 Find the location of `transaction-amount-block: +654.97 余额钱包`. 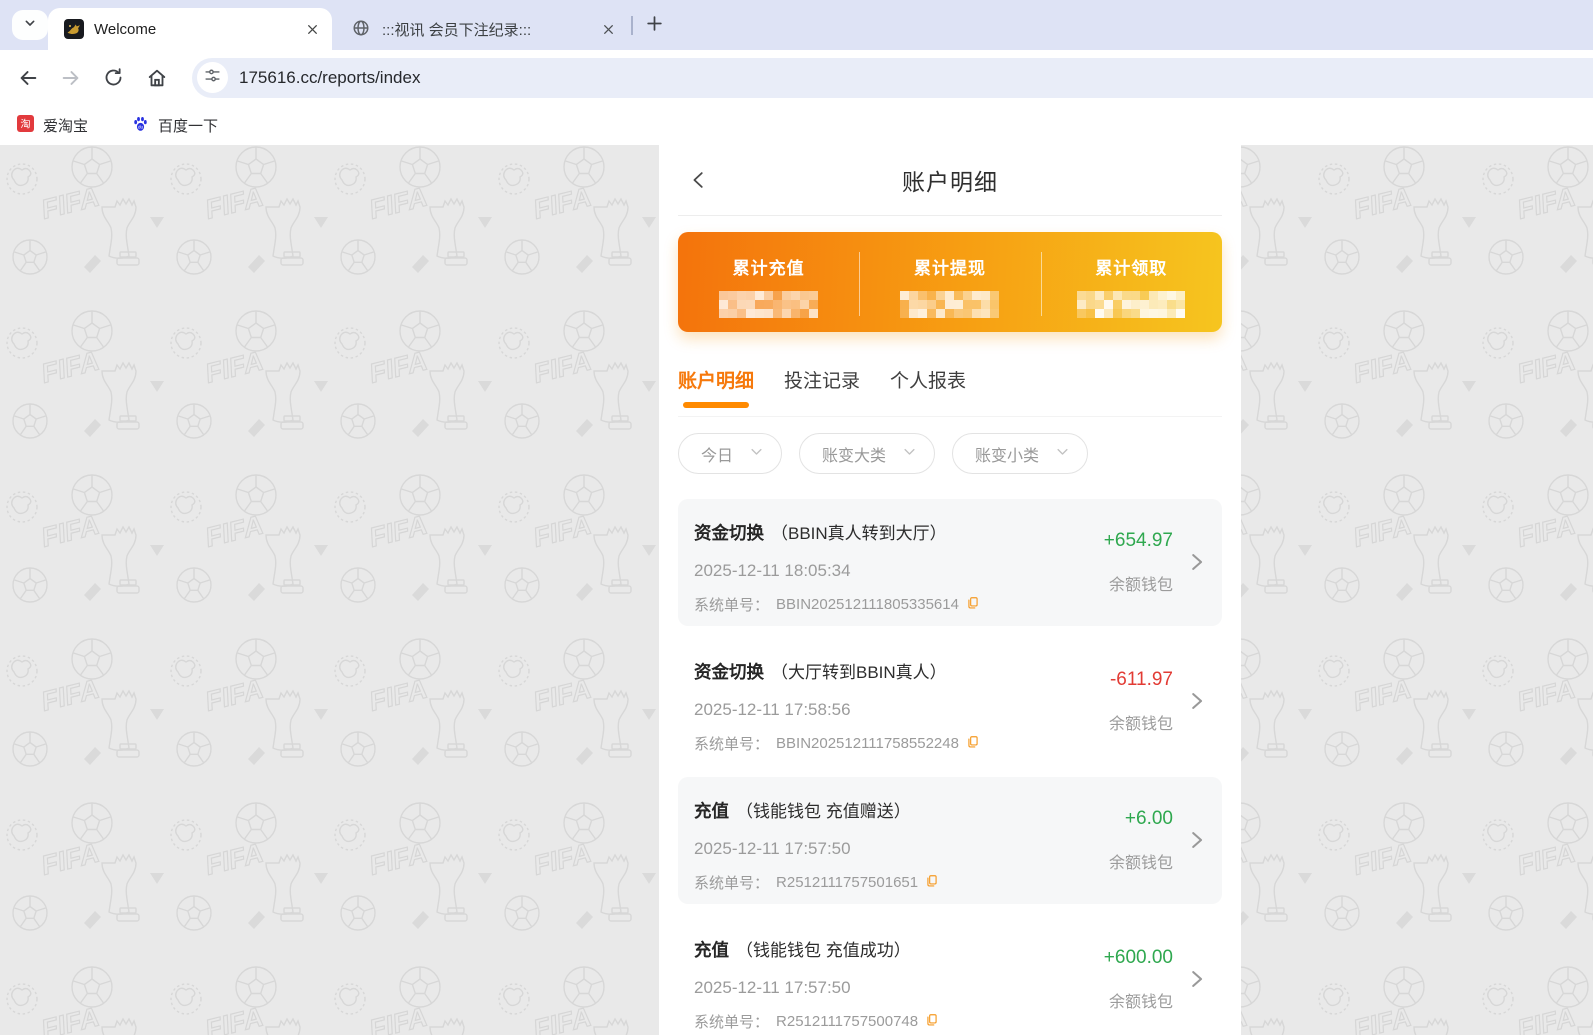

transaction-amount-block: +654.97 余额钱包 is located at coordinates (1138, 562).